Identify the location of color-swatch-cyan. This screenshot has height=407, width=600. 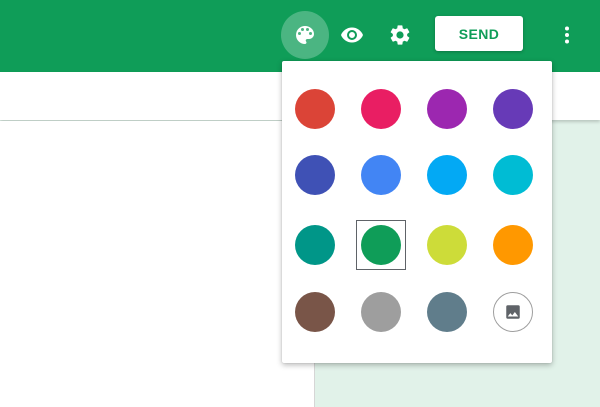
(513, 175).